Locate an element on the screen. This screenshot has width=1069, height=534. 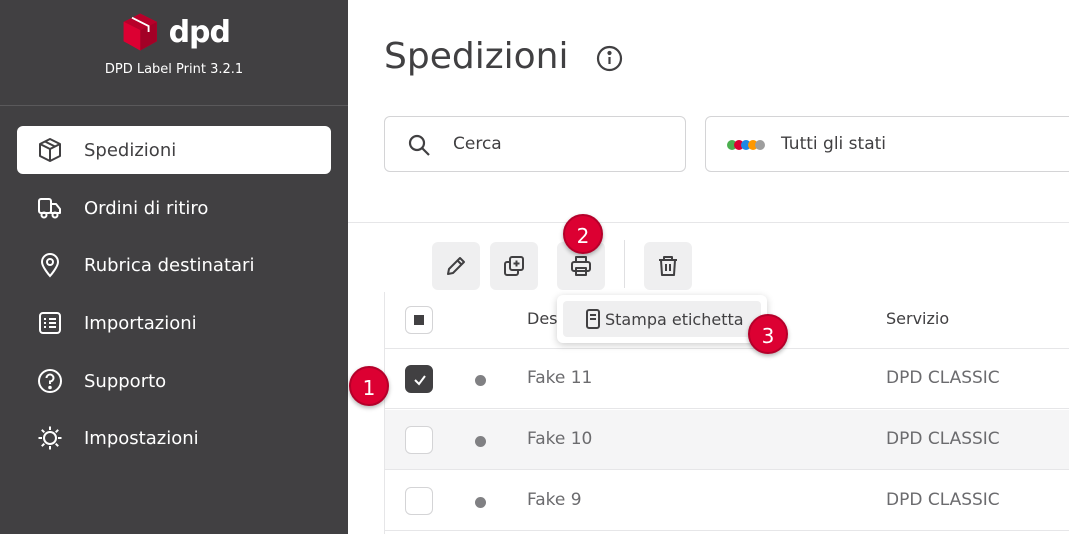
edit-icon is located at coordinates (456, 266).